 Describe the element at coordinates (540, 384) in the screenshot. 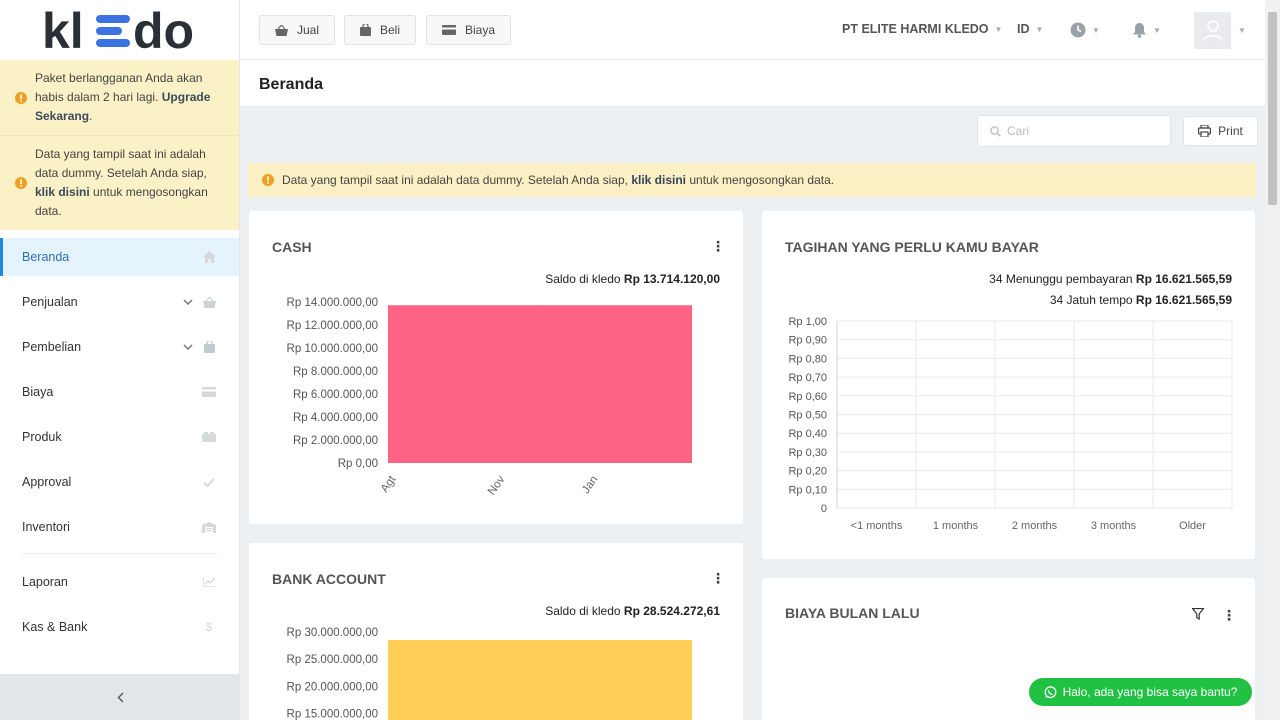

I see `cash-area` at that location.